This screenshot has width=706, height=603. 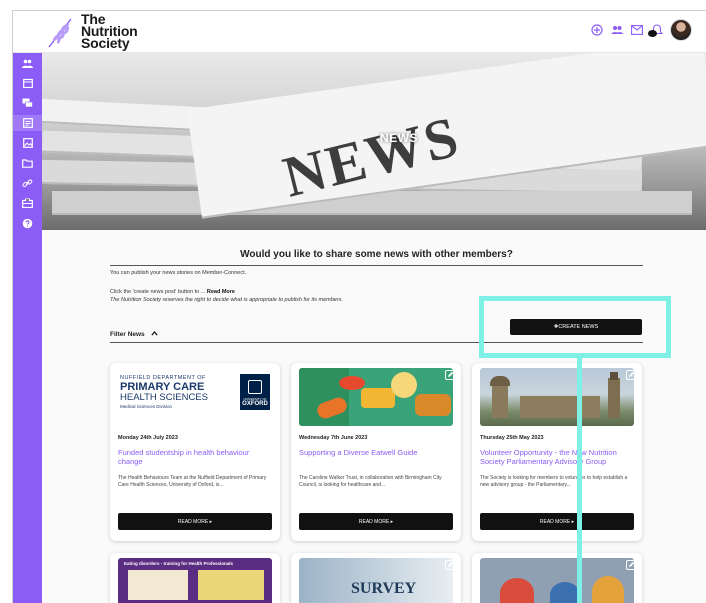 I want to click on top-icons, so click(x=641, y=30).